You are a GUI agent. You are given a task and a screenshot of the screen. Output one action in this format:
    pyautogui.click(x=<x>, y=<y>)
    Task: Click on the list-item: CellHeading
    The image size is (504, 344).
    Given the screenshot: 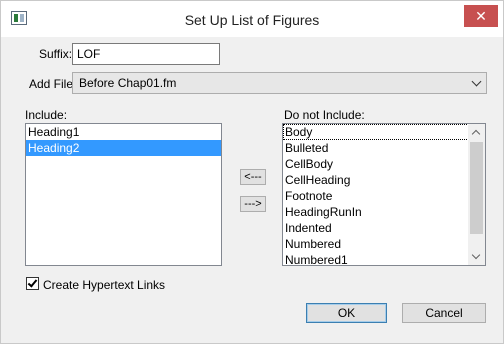 What is the action you would take?
    pyautogui.click(x=384, y=180)
    